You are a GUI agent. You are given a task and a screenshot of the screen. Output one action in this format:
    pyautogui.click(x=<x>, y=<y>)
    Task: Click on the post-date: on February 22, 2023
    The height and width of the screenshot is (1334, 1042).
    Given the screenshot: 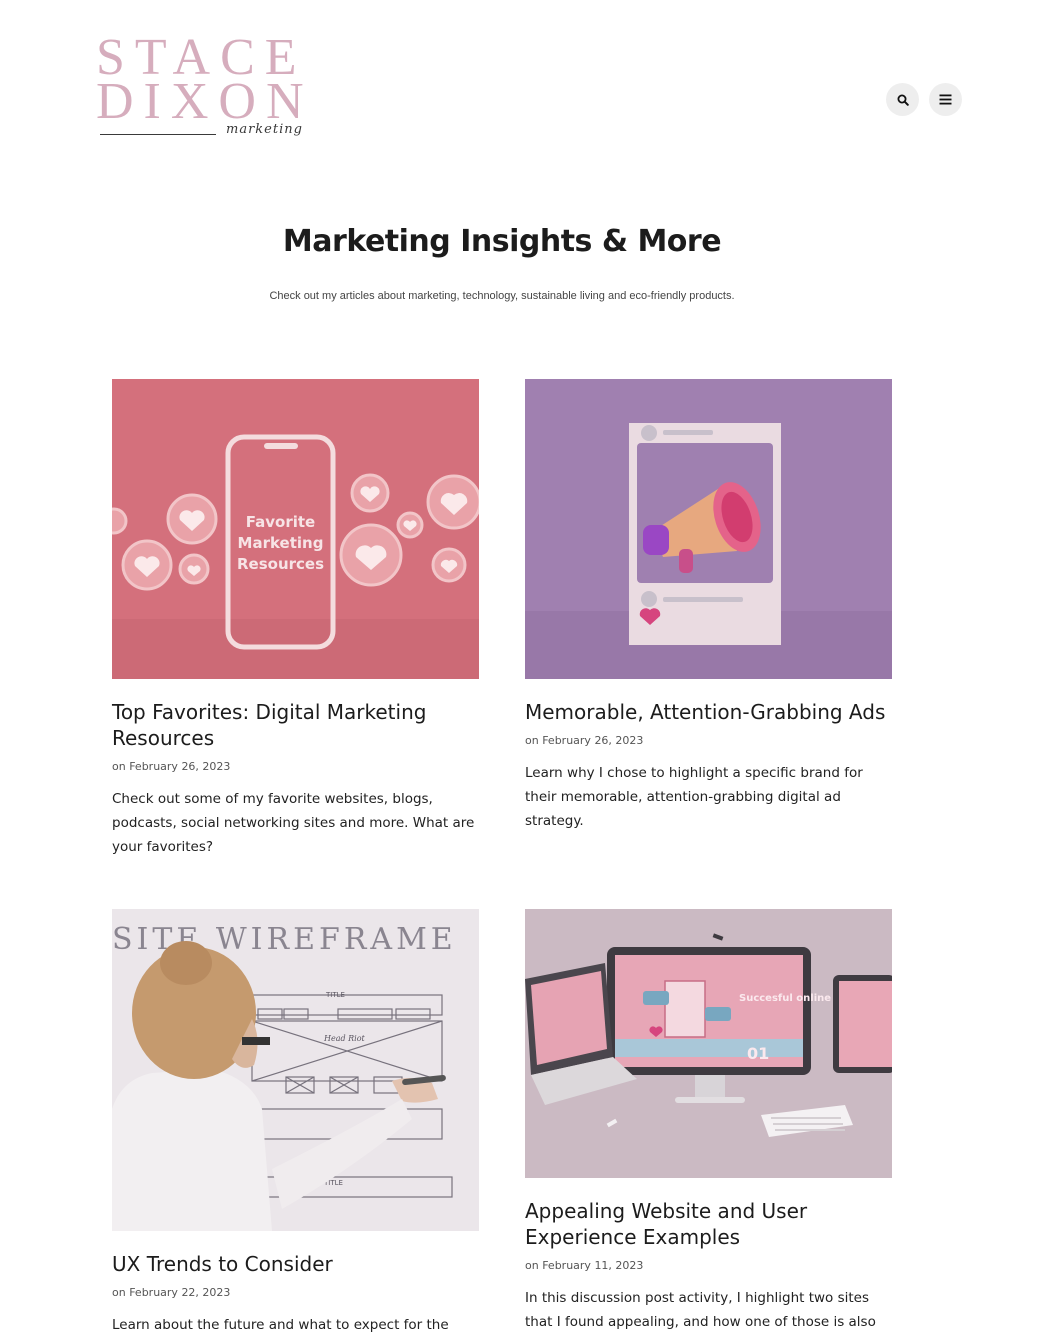 What is the action you would take?
    pyautogui.click(x=171, y=1292)
    